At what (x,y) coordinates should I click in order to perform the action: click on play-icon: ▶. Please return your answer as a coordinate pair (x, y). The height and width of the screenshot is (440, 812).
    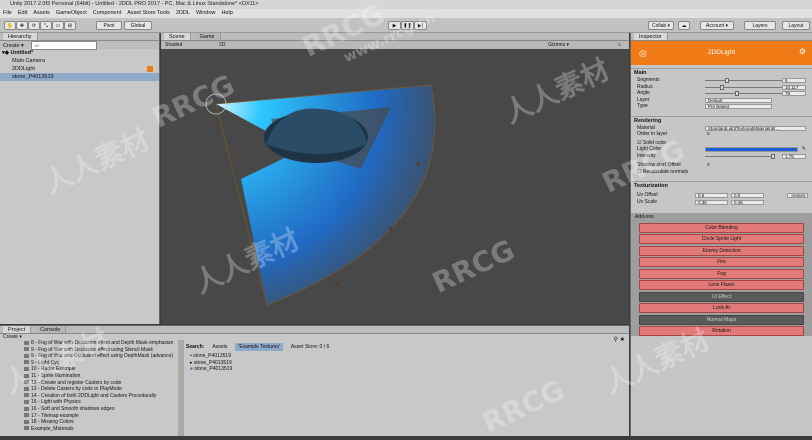
    Looking at the image, I should click on (394, 25).